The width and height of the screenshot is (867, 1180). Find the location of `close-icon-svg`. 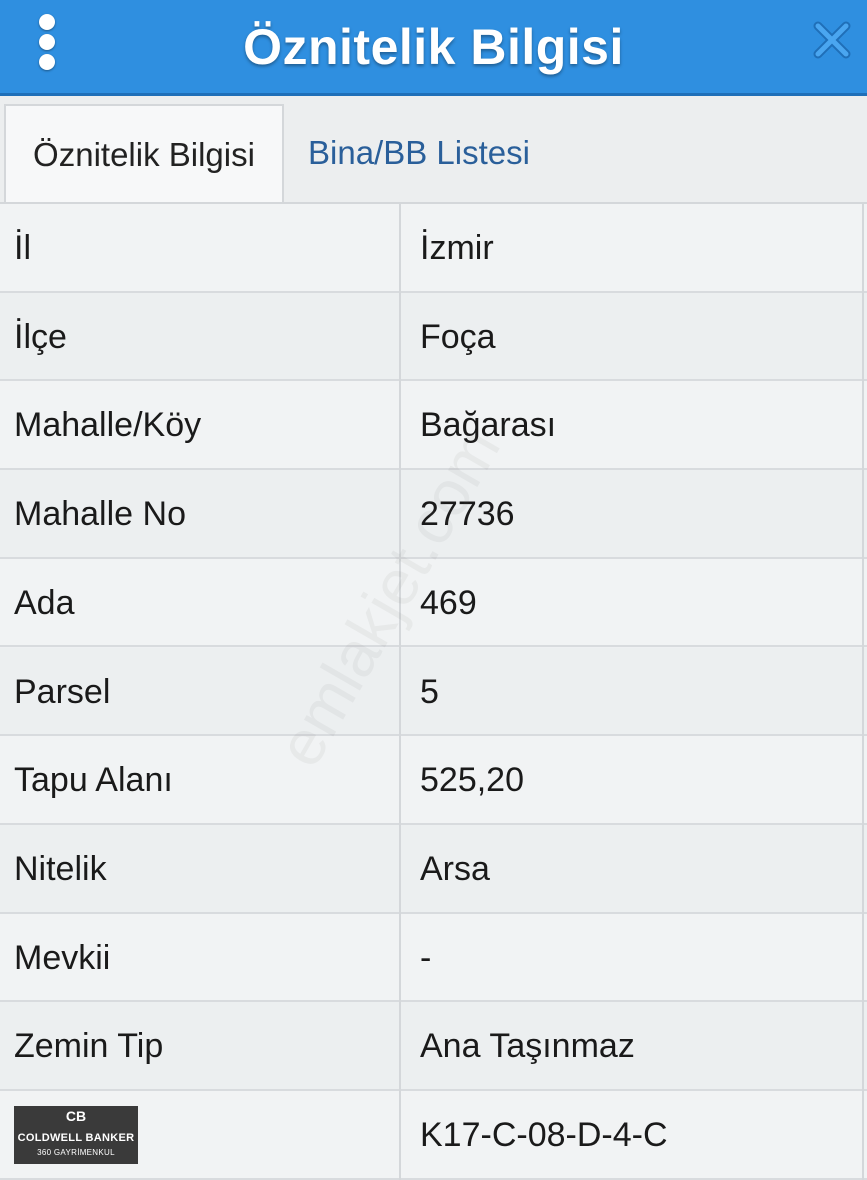

close-icon-svg is located at coordinates (832, 40).